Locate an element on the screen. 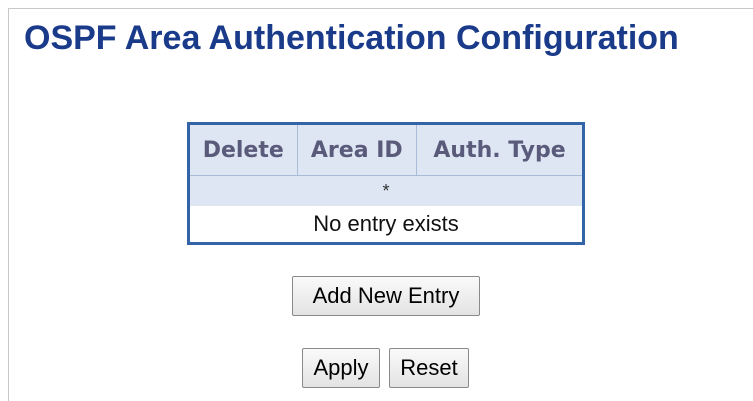 This screenshot has width=753, height=401. empty-message: No entry exists is located at coordinates (386, 225).